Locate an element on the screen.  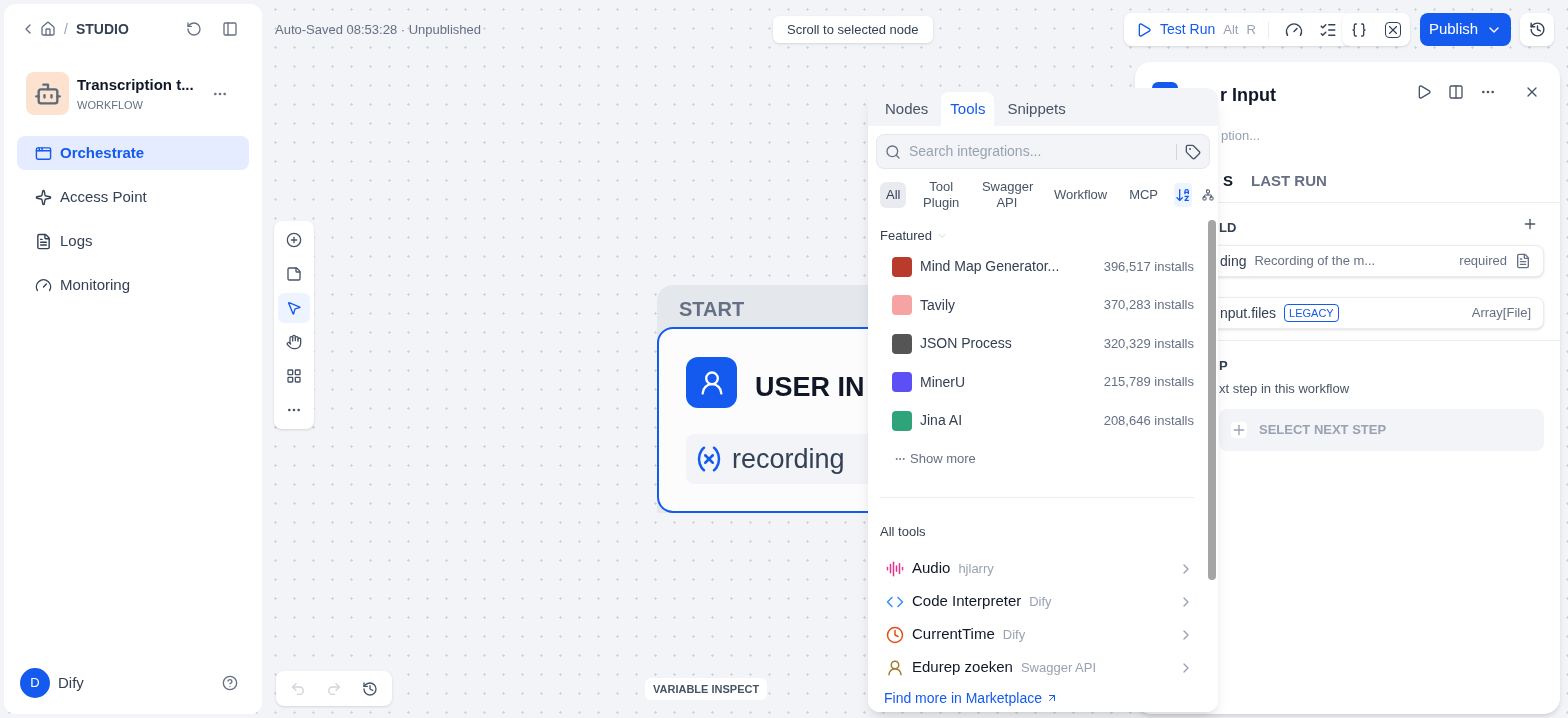
variable-box-icon is located at coordinates (1393, 29).